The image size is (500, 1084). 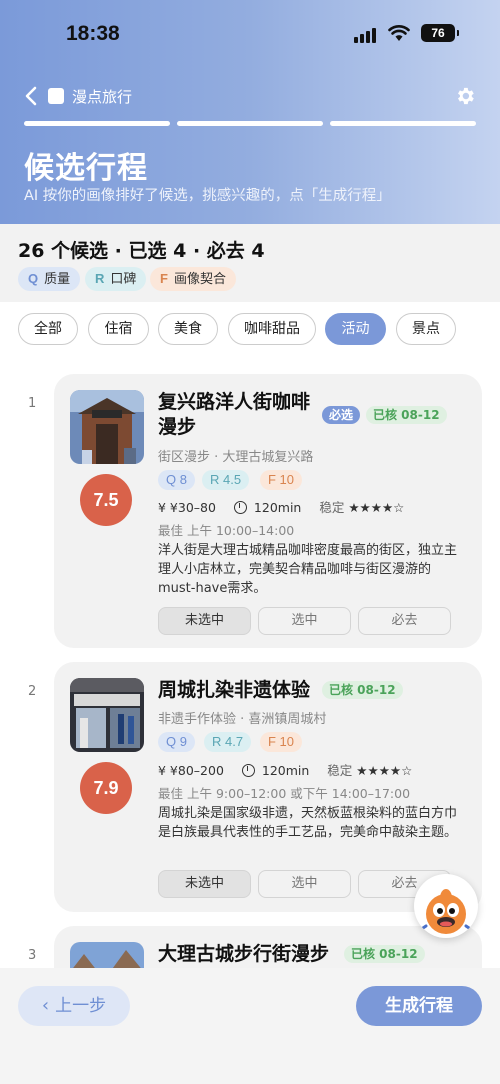 What do you see at coordinates (244, 954) in the screenshot?
I see `place-name: 大理古城步行街漫步` at bounding box center [244, 954].